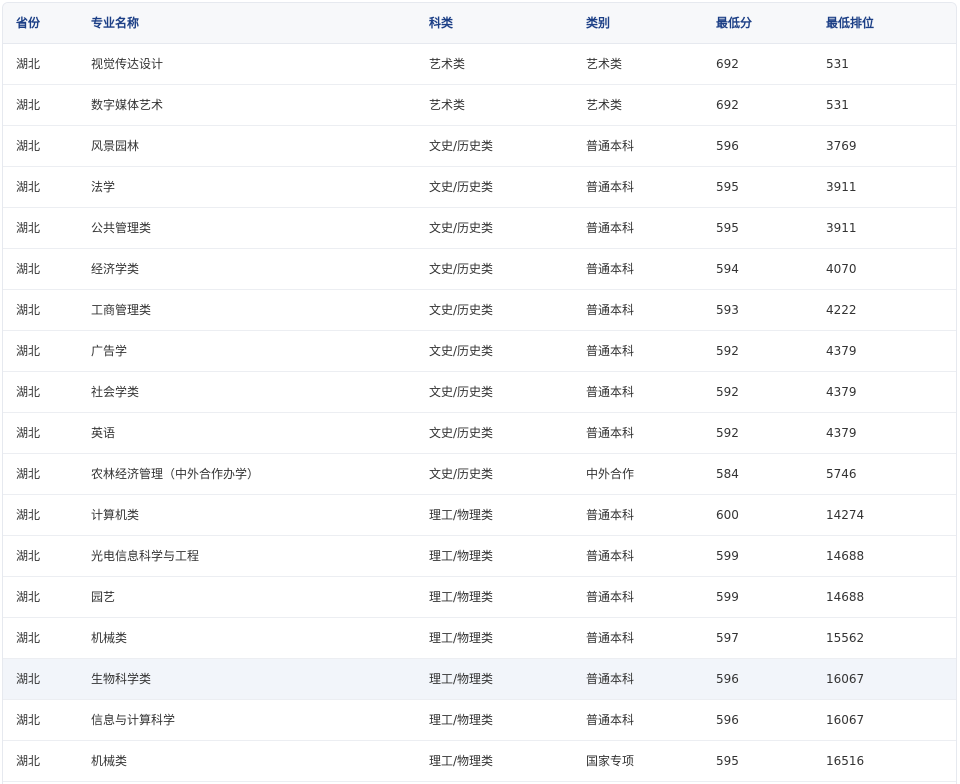 Image resolution: width=960 pixels, height=784 pixels. What do you see at coordinates (260, 433) in the screenshot?
I see `major-name-cell: 英语` at bounding box center [260, 433].